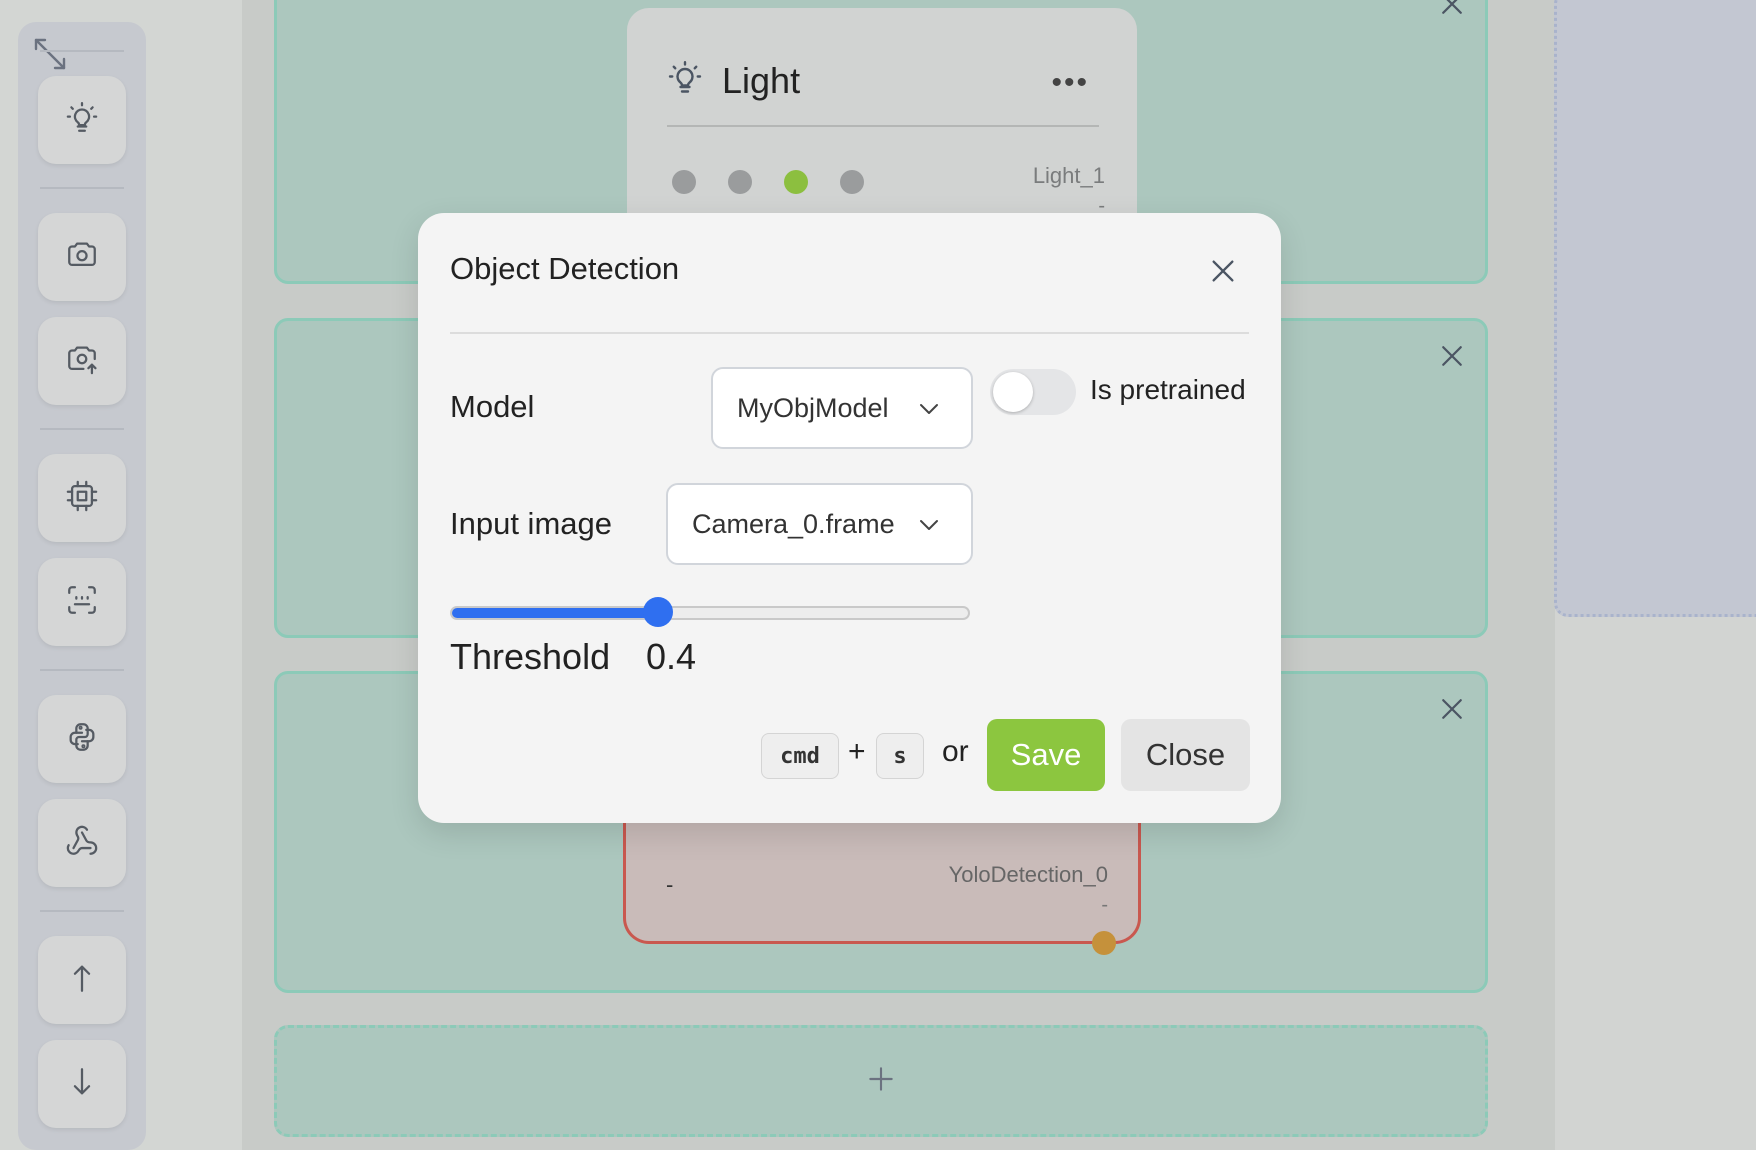  I want to click on sidebar-item-scan, so click(82, 602).